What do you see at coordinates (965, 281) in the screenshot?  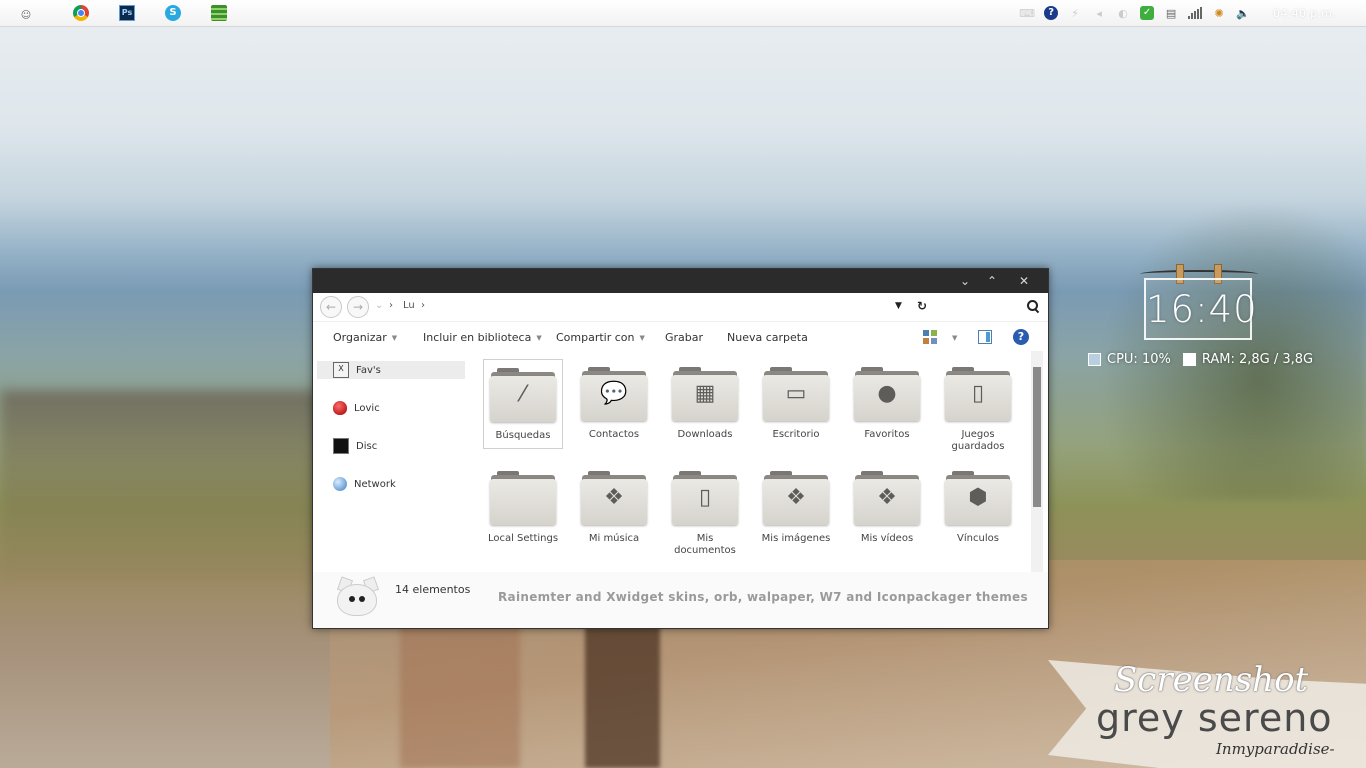 I see `minimize-icon: ⌄` at bounding box center [965, 281].